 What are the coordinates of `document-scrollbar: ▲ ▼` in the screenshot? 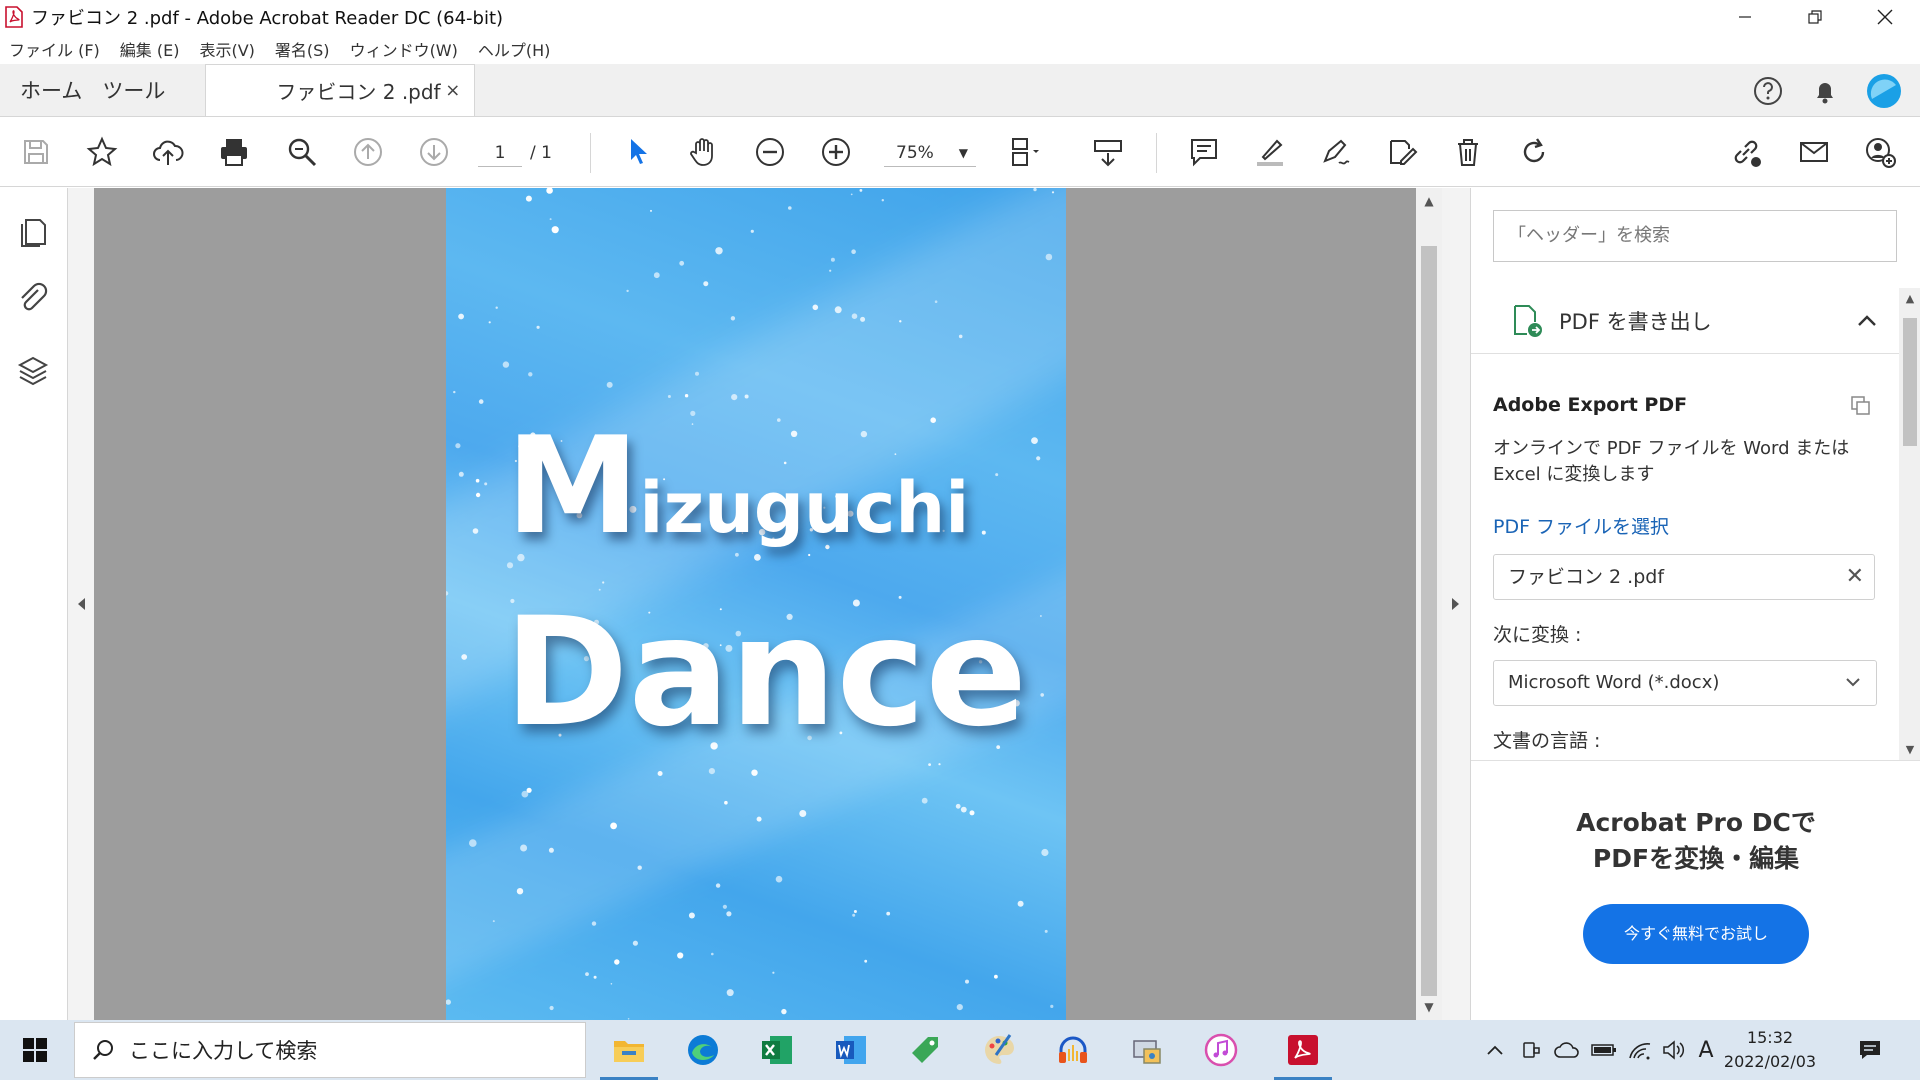 It's located at (1429, 604).